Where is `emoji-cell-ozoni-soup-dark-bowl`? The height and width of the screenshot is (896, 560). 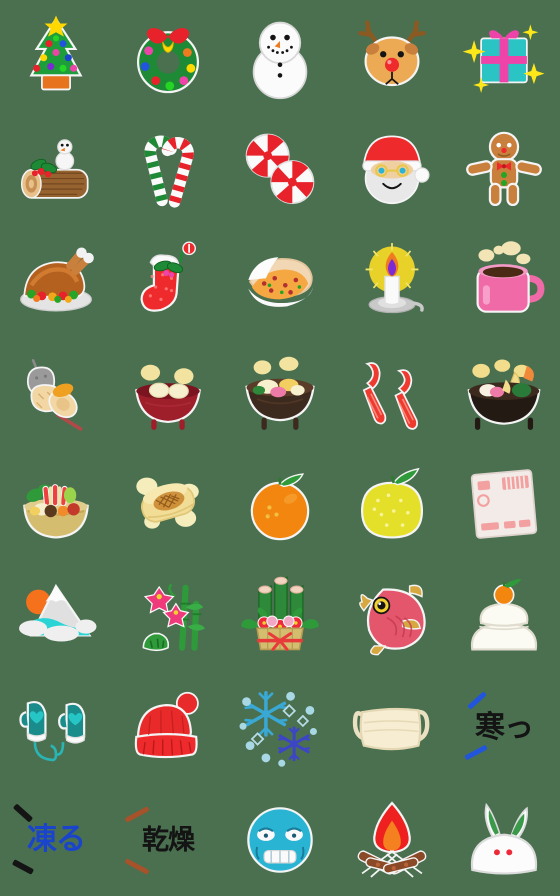 emoji-cell-ozoni-soup-dark-bowl is located at coordinates (280, 392).